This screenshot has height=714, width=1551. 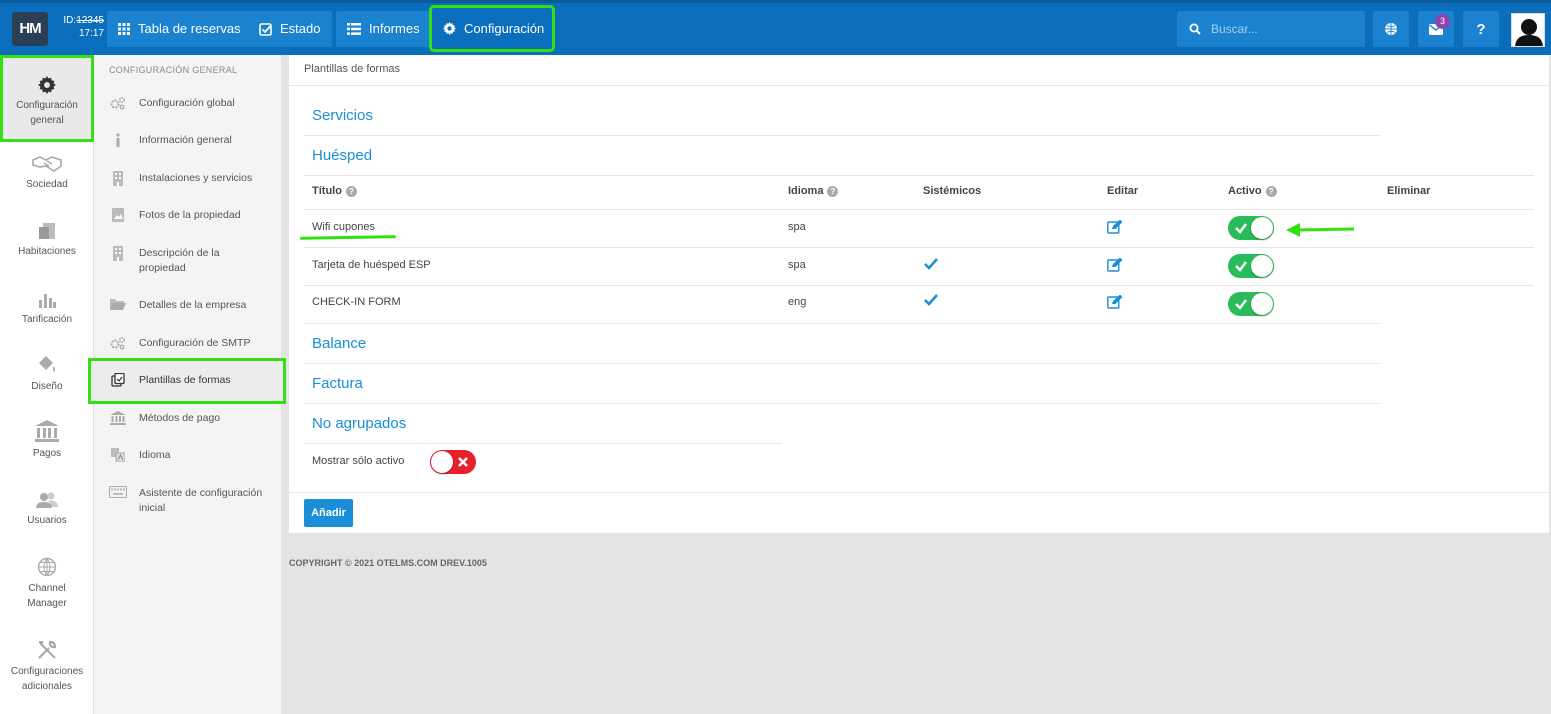 What do you see at coordinates (188, 215) in the screenshot?
I see `subnav-item-fotos: Fotos de la propiedad` at bounding box center [188, 215].